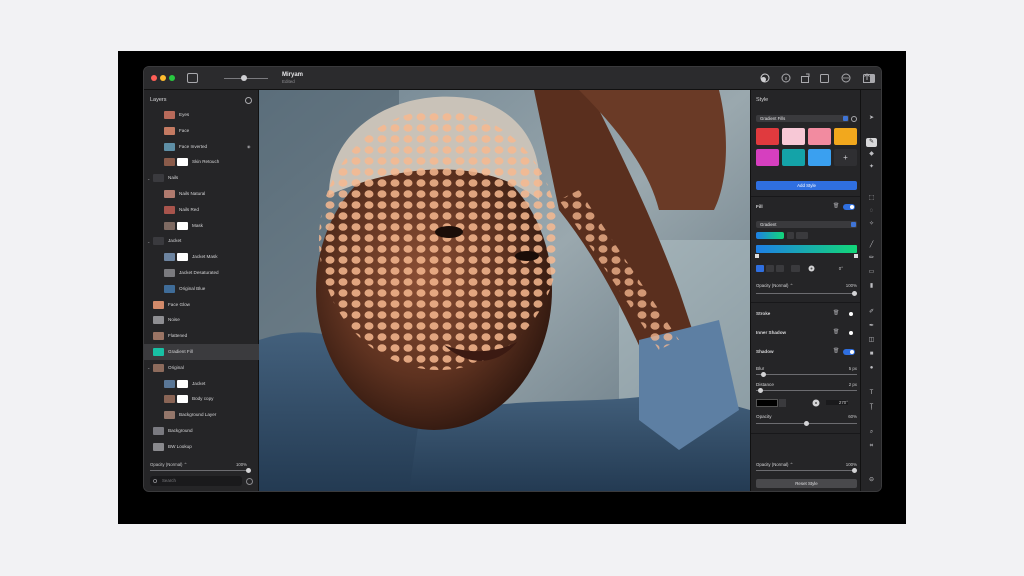 The image size is (1024, 576). I want to click on angle-dial-icon, so click(811, 268).